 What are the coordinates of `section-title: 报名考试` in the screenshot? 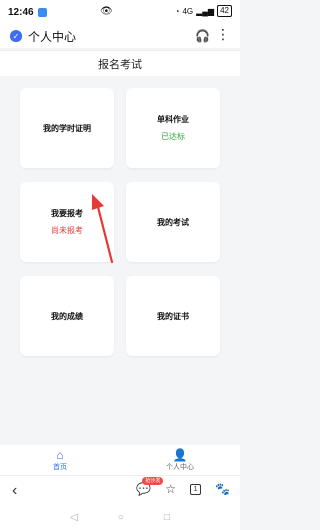 It's located at (120, 63).